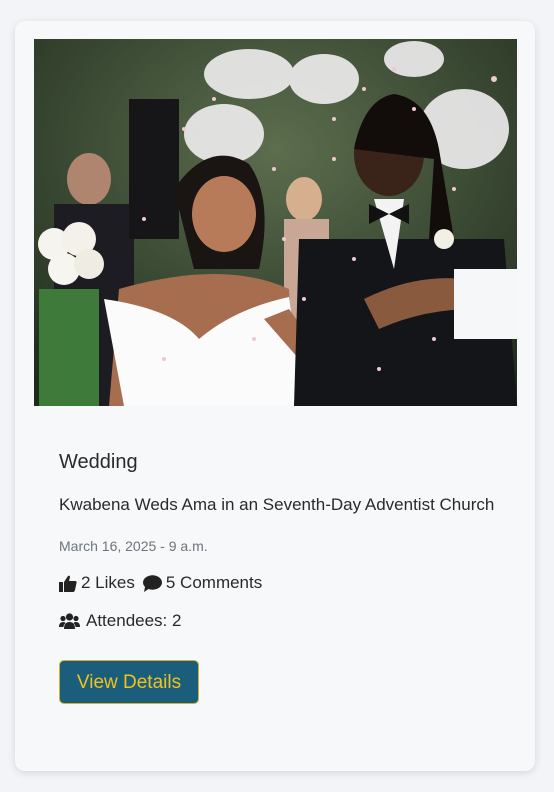  I want to click on event-date: March 16, 2025 - 9 a.m., so click(133, 546).